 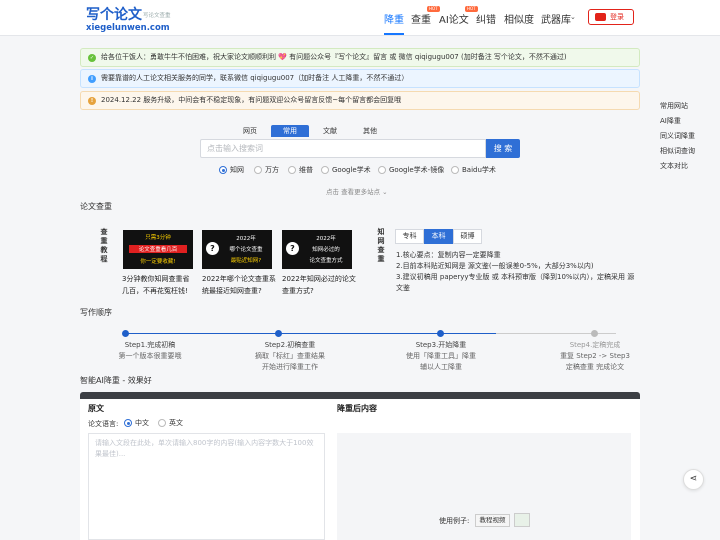 What do you see at coordinates (158, 249) in the screenshot?
I see `video-thumb-1: 只需3分钟 论文查重看几百 你一定要收藏!` at bounding box center [158, 249].